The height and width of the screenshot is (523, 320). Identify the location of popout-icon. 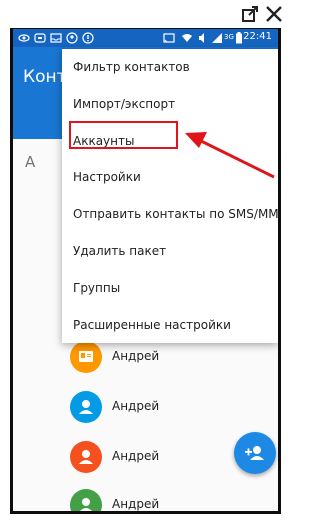
(250, 14).